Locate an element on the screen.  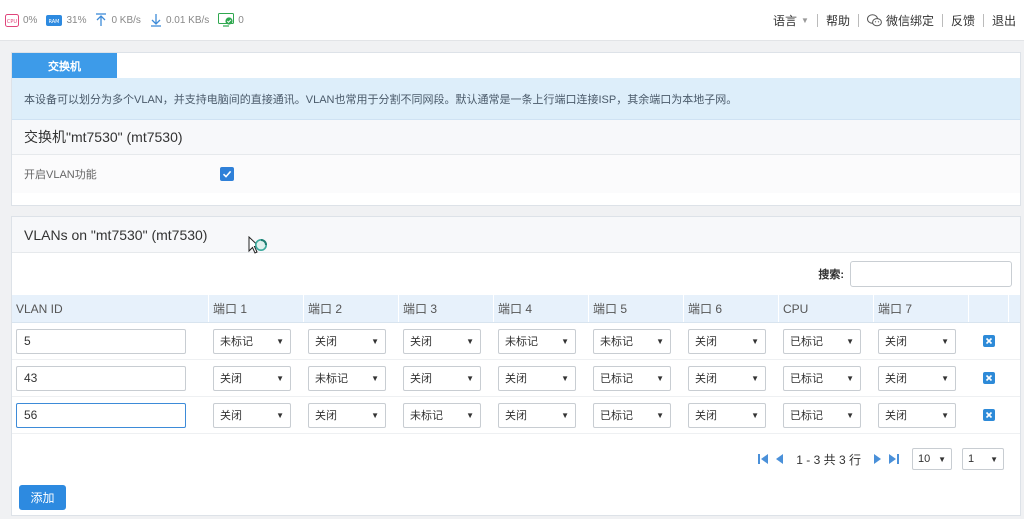
prev-page-icon is located at coordinates (779, 459).